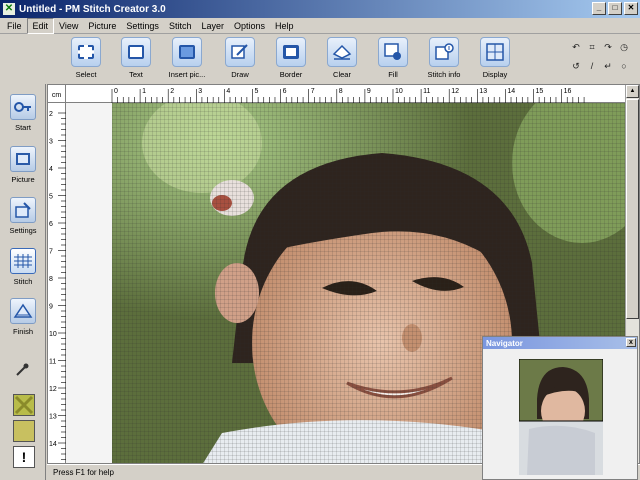  I want to click on hruler-label: 16, so click(568, 91).